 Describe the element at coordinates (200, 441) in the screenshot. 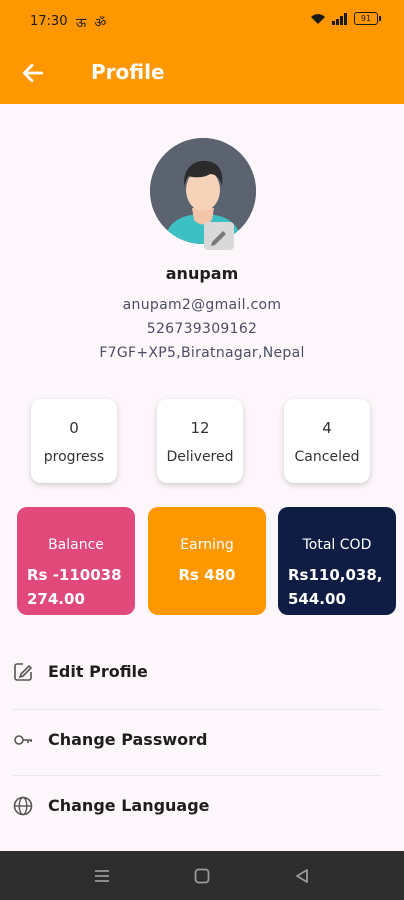

I see `stat-delivered: 12 Delivered` at that location.